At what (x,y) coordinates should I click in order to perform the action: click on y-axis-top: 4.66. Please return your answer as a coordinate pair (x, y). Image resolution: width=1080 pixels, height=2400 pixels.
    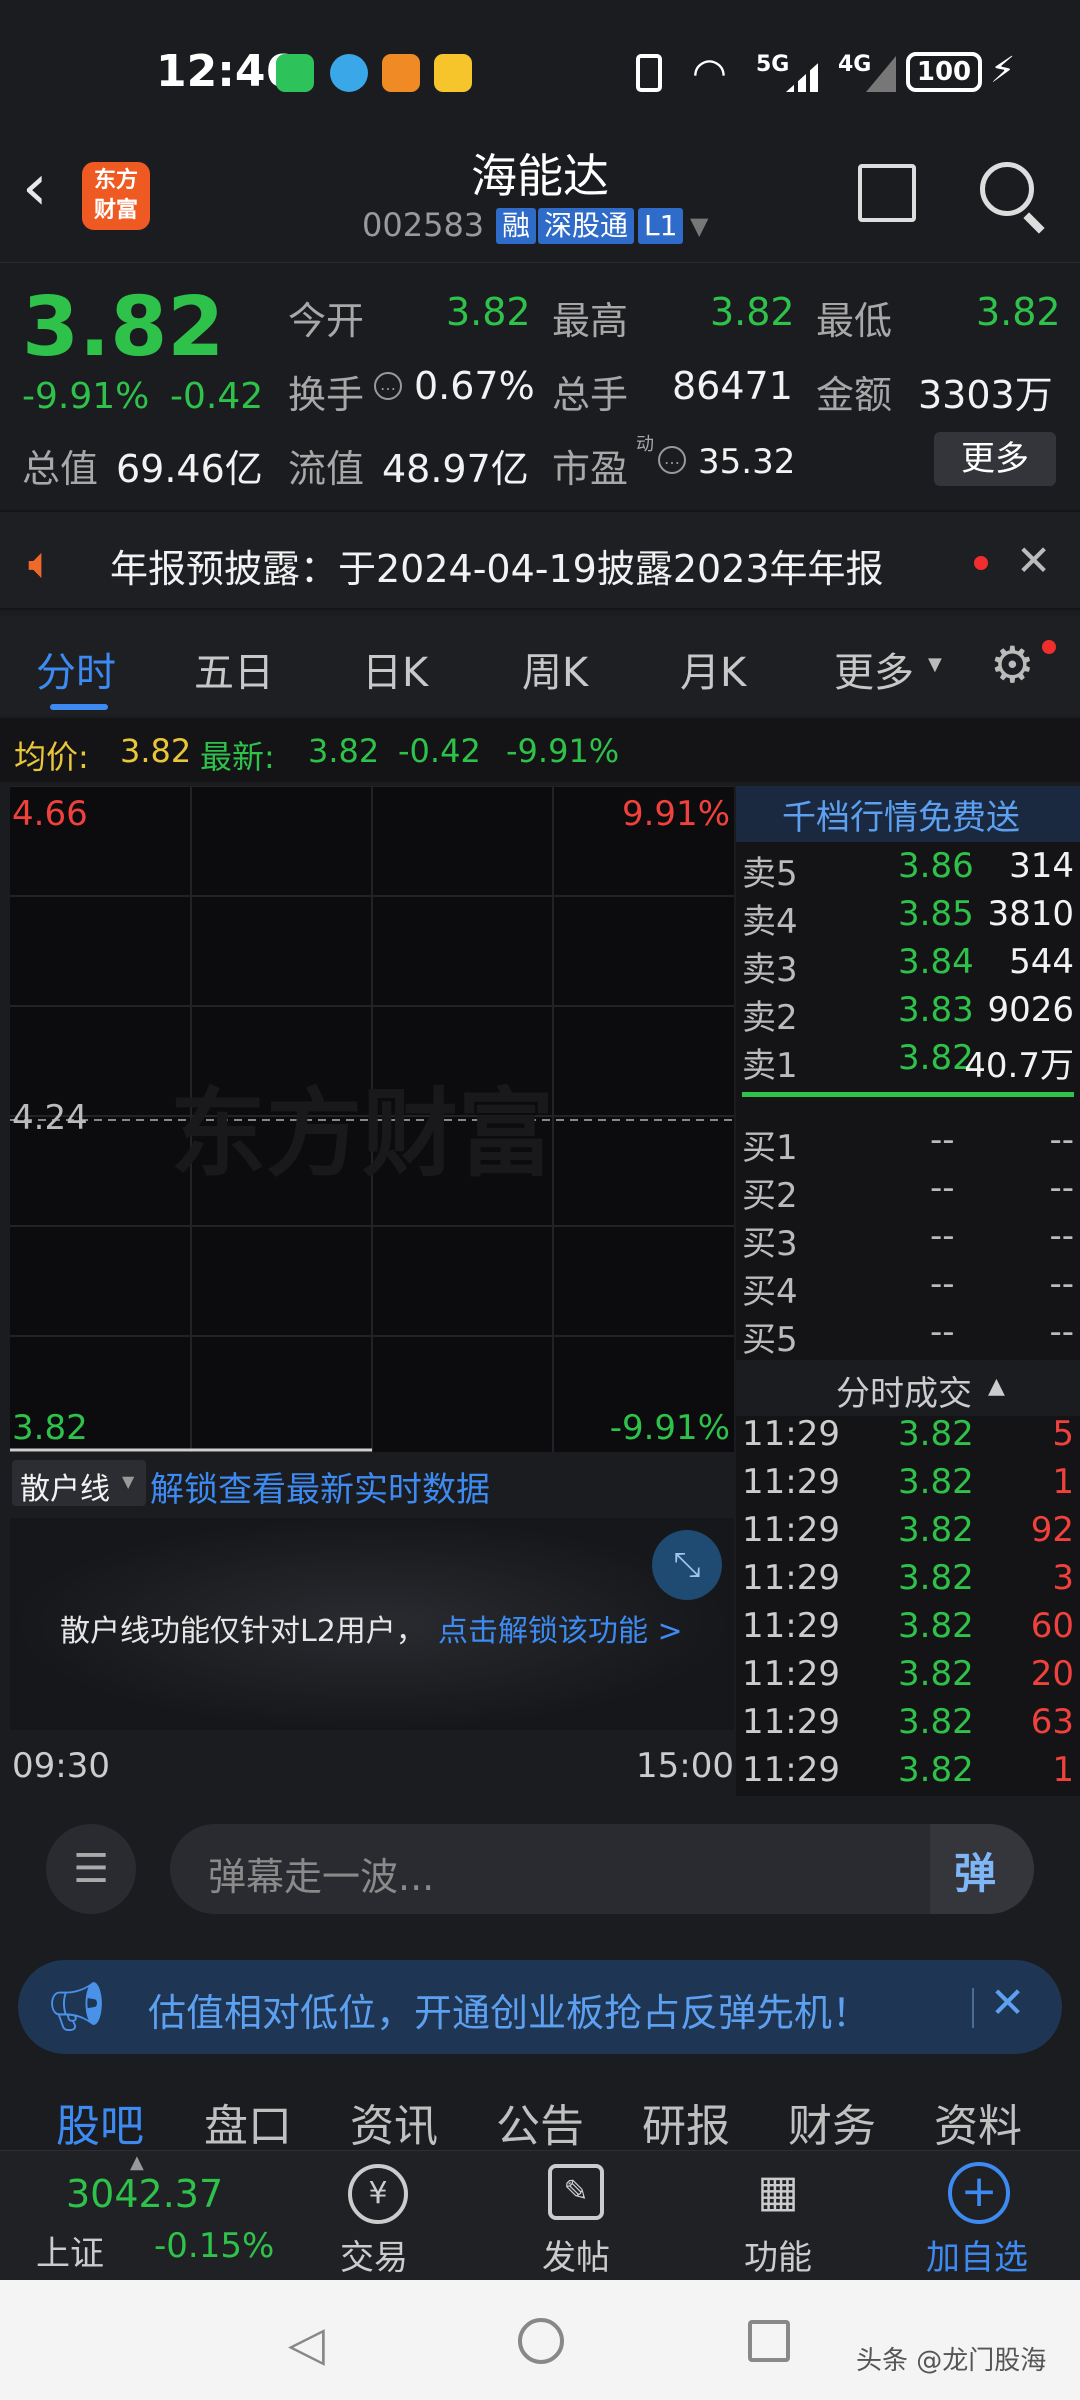
    Looking at the image, I should click on (50, 814).